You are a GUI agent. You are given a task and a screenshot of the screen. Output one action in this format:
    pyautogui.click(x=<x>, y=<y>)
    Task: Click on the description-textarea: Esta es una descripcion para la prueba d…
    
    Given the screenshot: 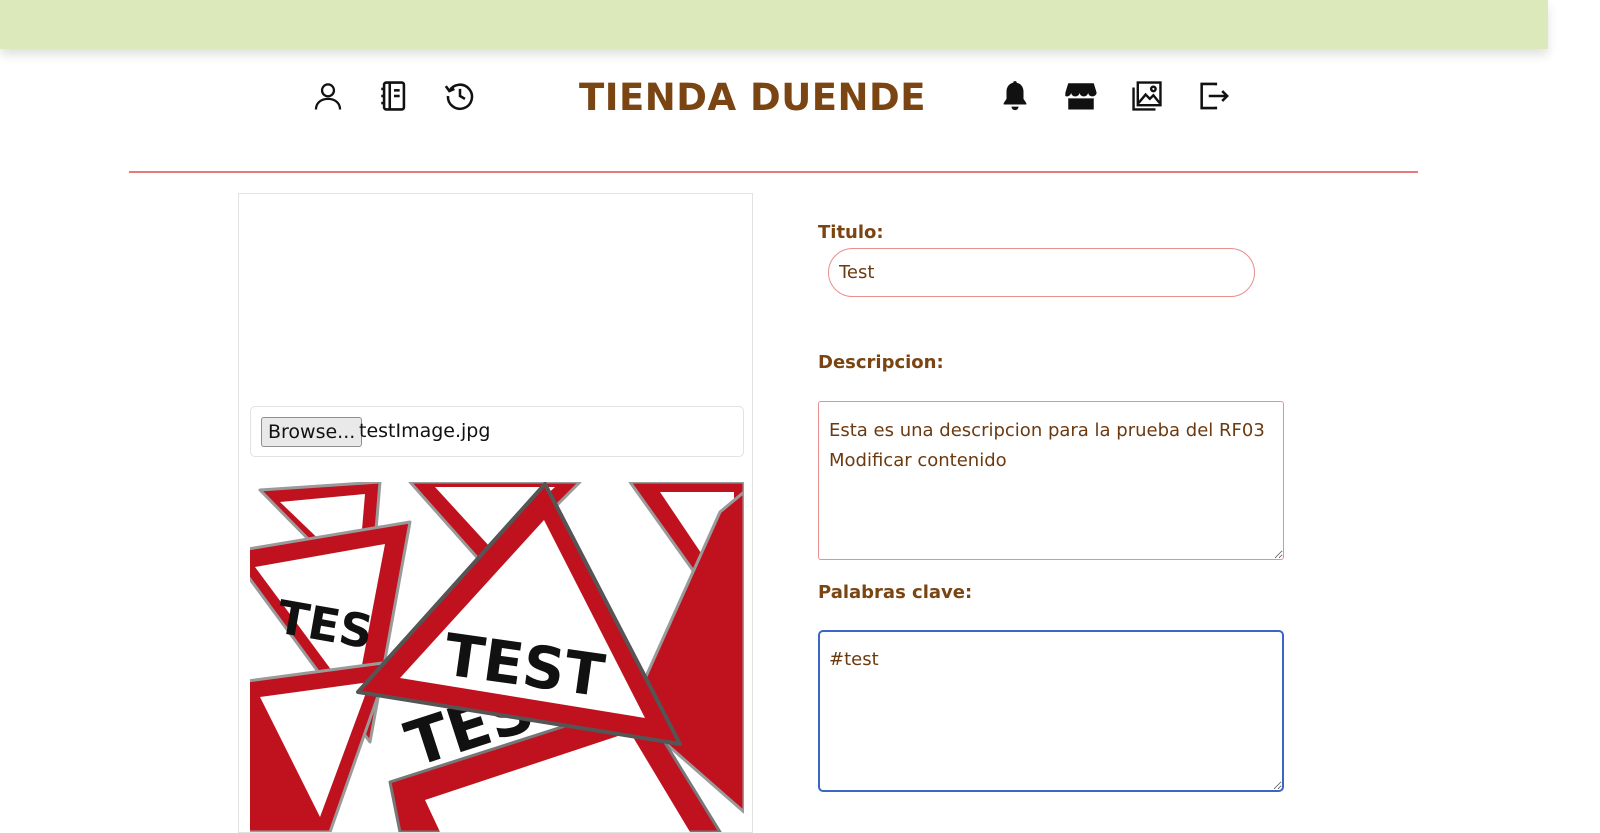 What is the action you would take?
    pyautogui.click(x=1051, y=480)
    